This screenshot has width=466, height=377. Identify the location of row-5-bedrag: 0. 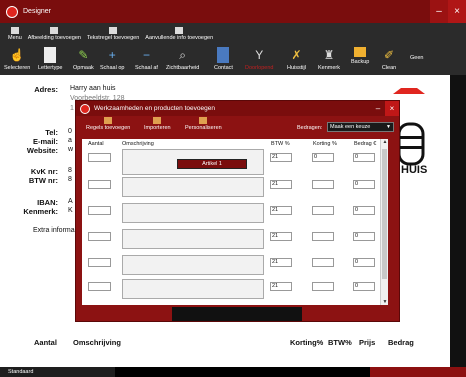
(364, 286).